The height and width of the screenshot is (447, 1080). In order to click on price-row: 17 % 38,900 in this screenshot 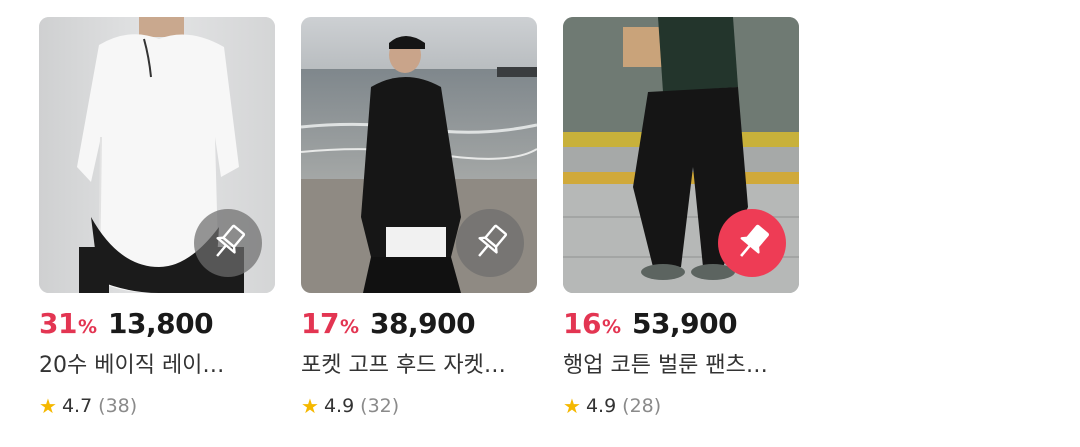, I will do `click(419, 325)`.